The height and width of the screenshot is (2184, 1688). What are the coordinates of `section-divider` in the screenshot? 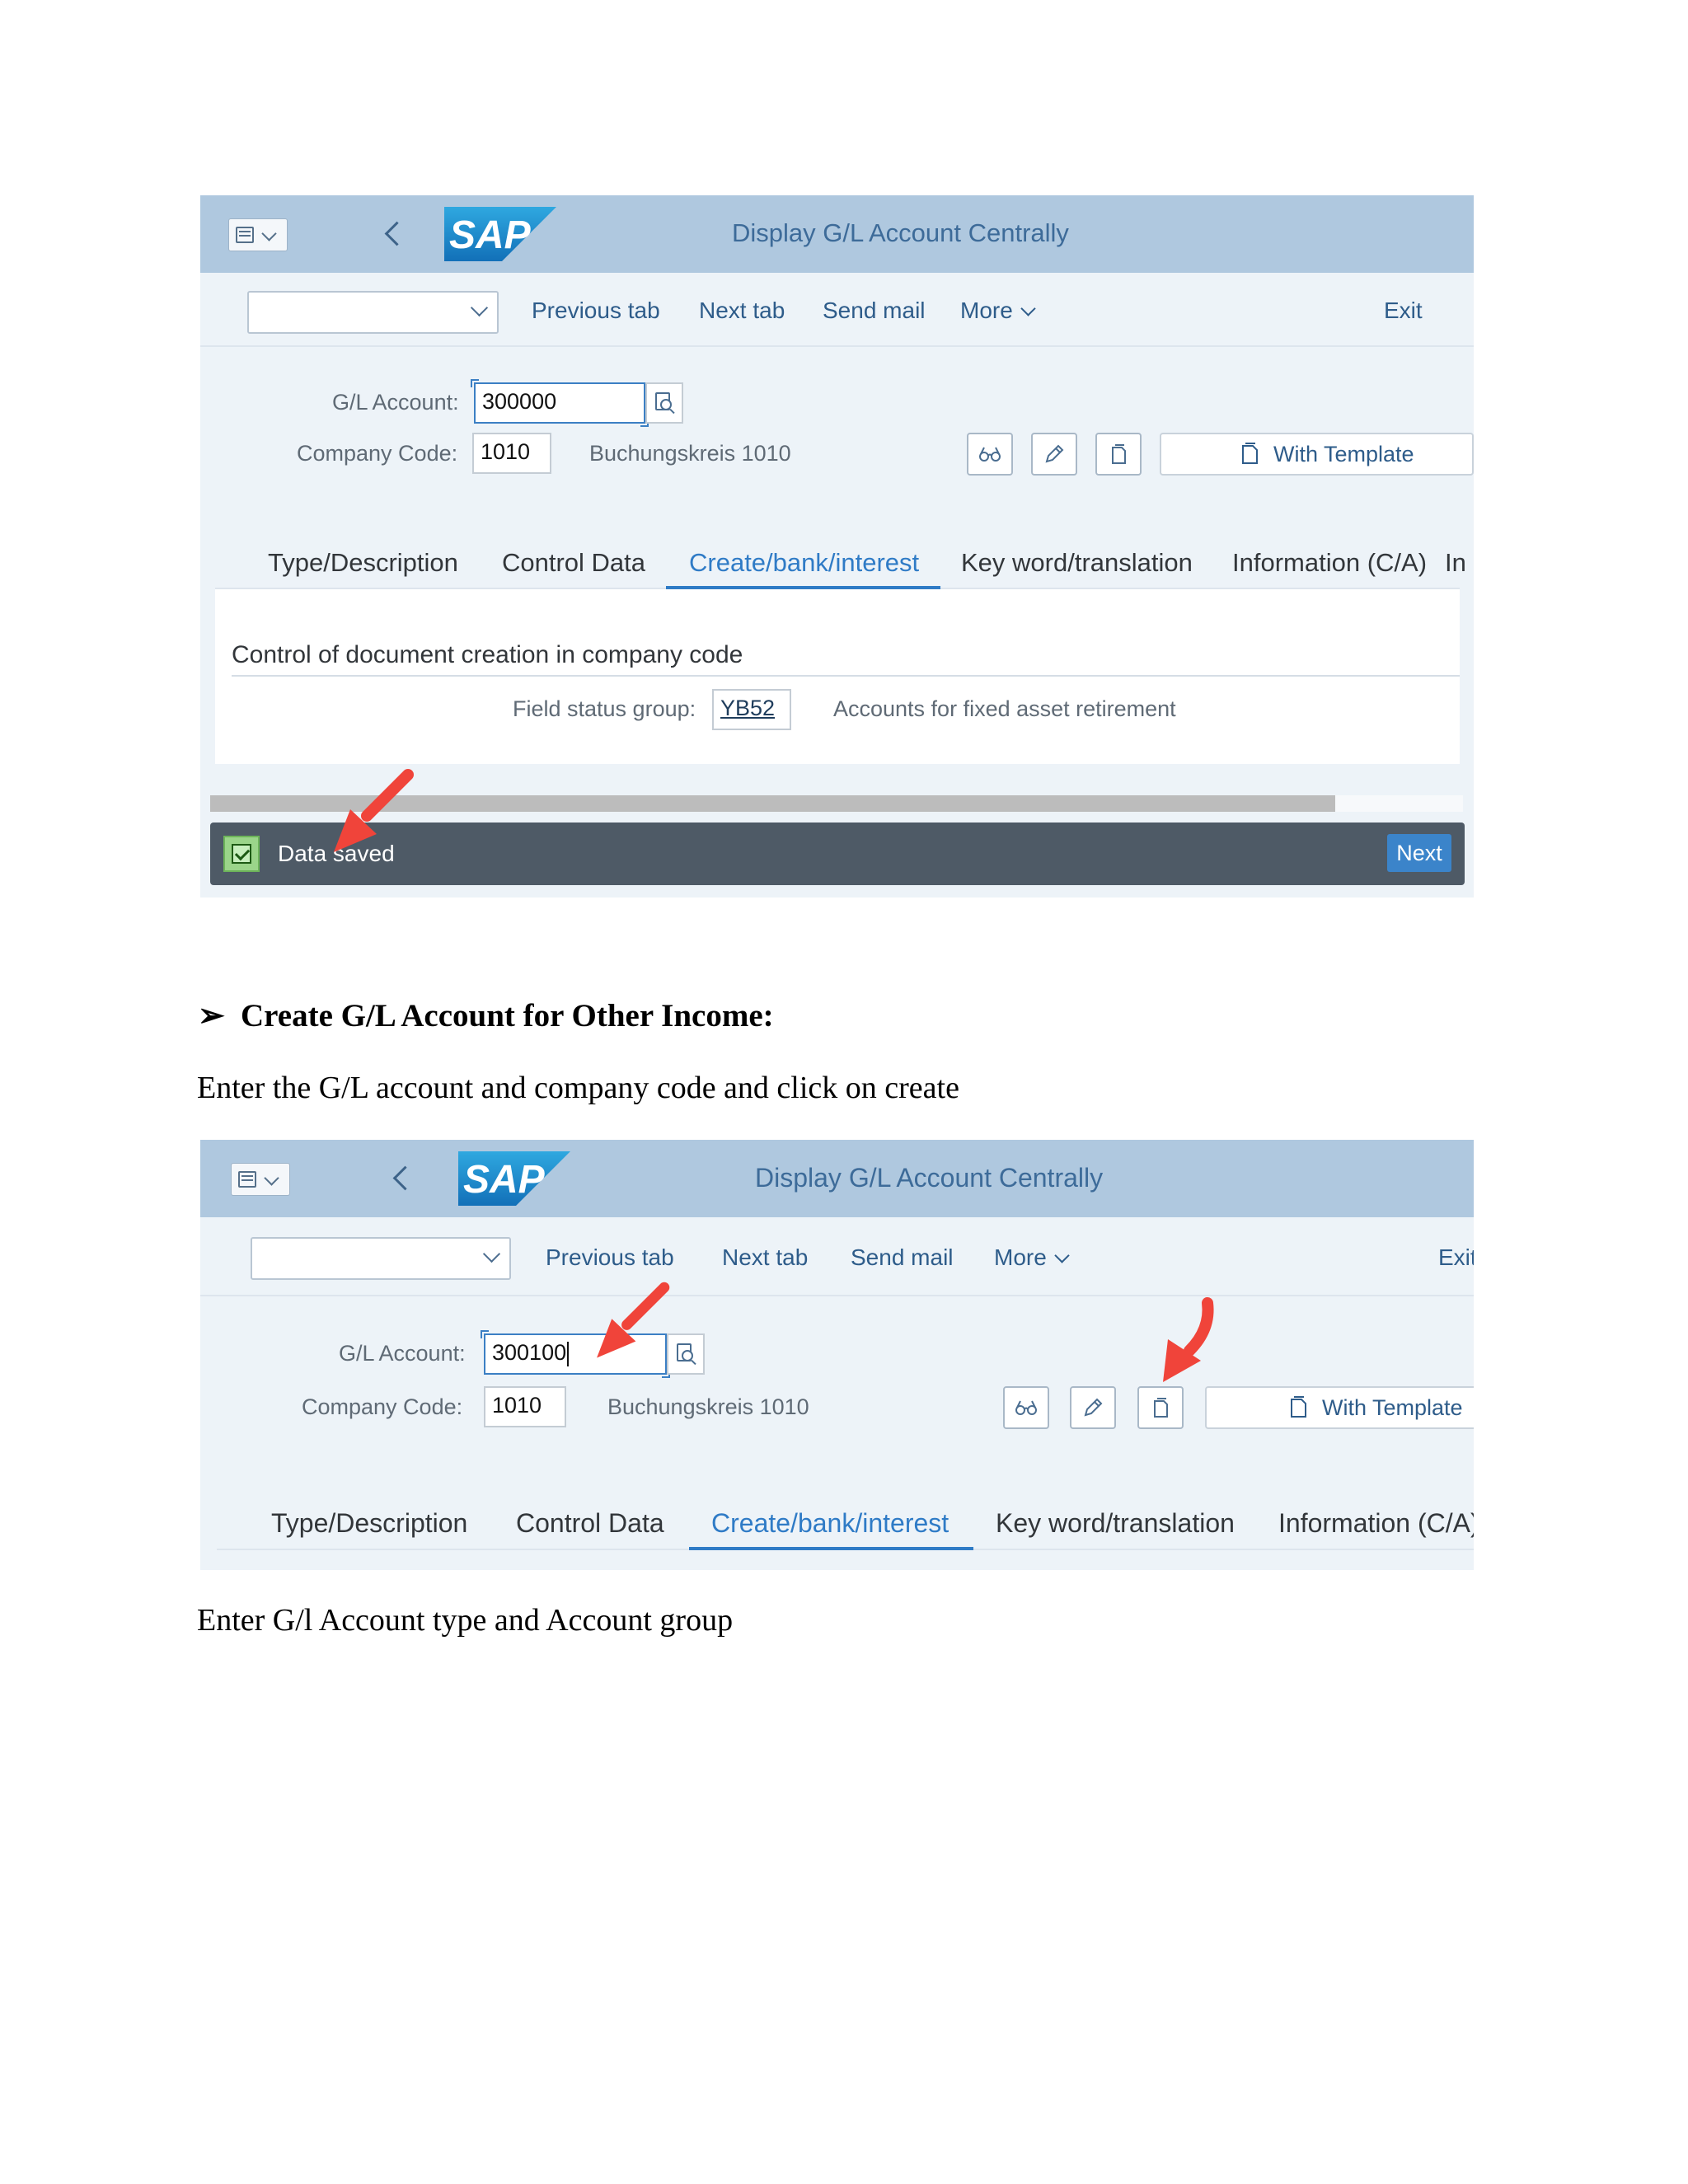 It's located at (846, 676).